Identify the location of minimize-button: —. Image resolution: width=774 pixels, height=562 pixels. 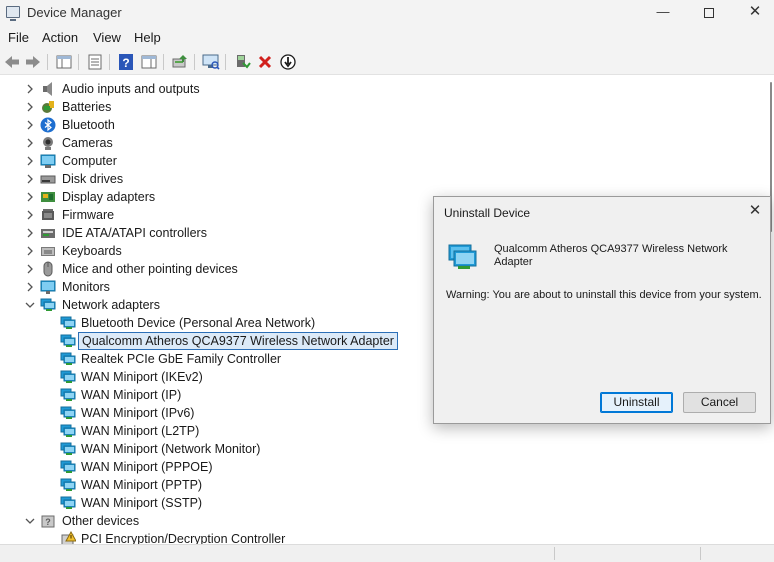
(663, 12).